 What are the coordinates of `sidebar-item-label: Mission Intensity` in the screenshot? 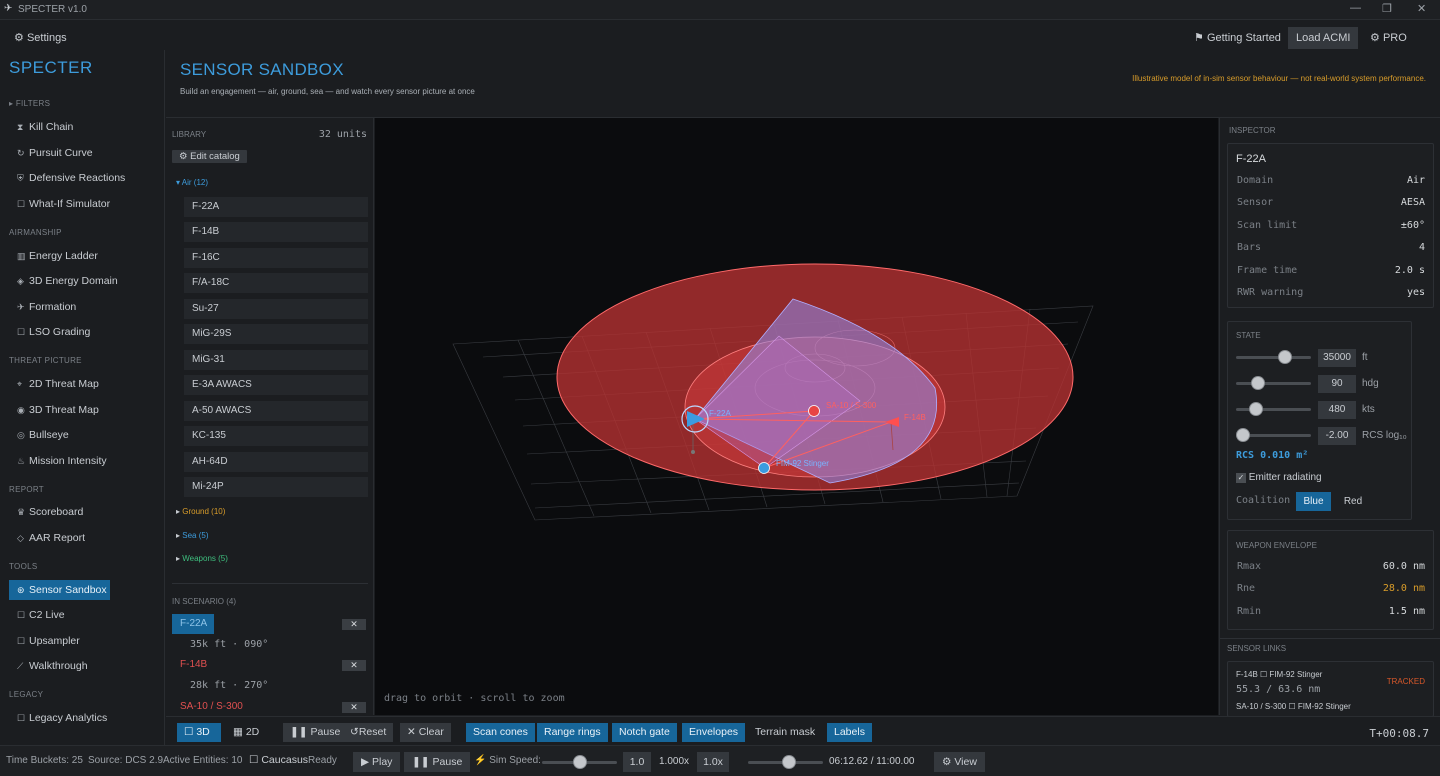 It's located at (68, 461).